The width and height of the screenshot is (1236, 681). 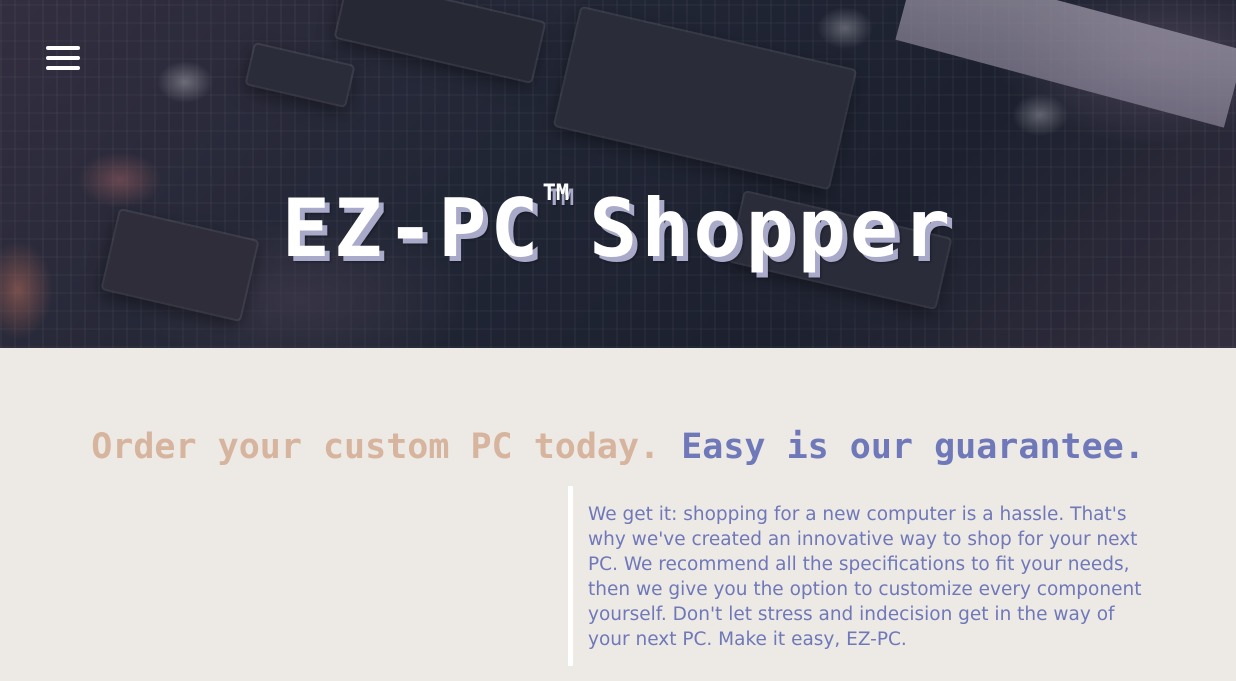 I want to click on site-title-brand: EZ-PC, so click(x=412, y=228).